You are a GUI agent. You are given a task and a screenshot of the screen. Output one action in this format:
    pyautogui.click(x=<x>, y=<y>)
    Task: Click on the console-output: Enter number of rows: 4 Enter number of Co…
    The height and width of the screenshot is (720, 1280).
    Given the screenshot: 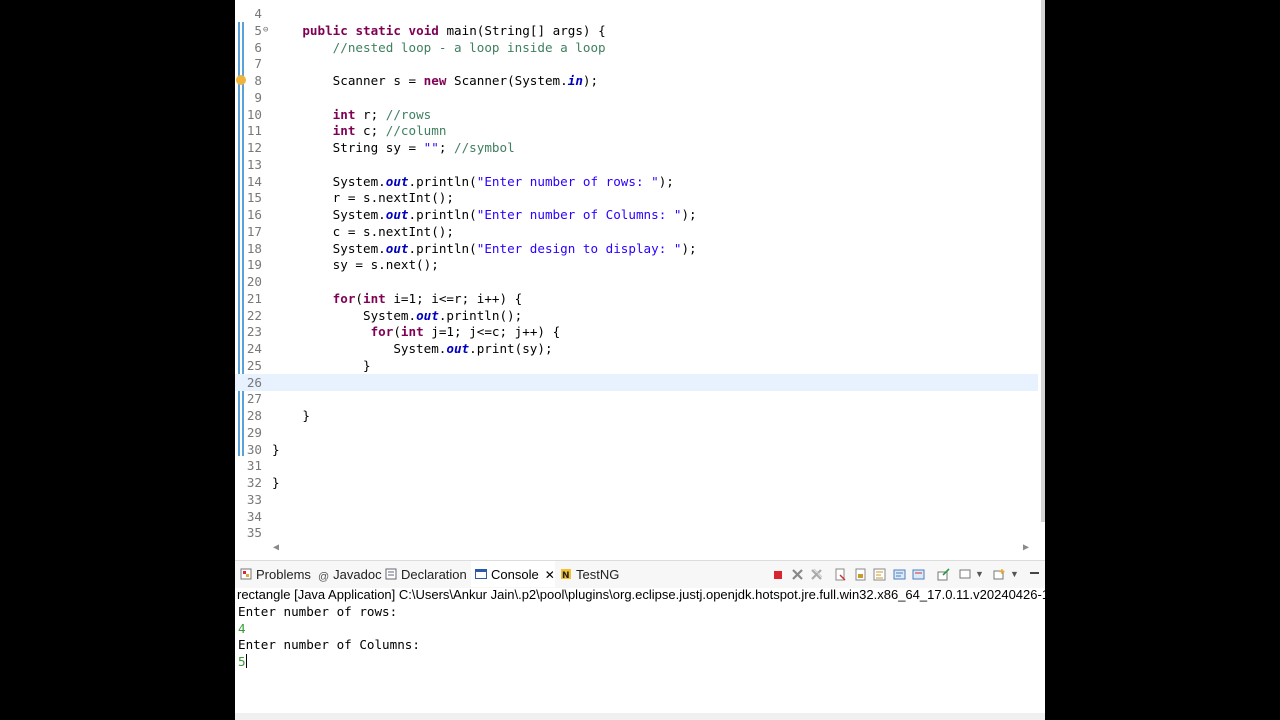 What is the action you would take?
    pyautogui.click(x=638, y=637)
    